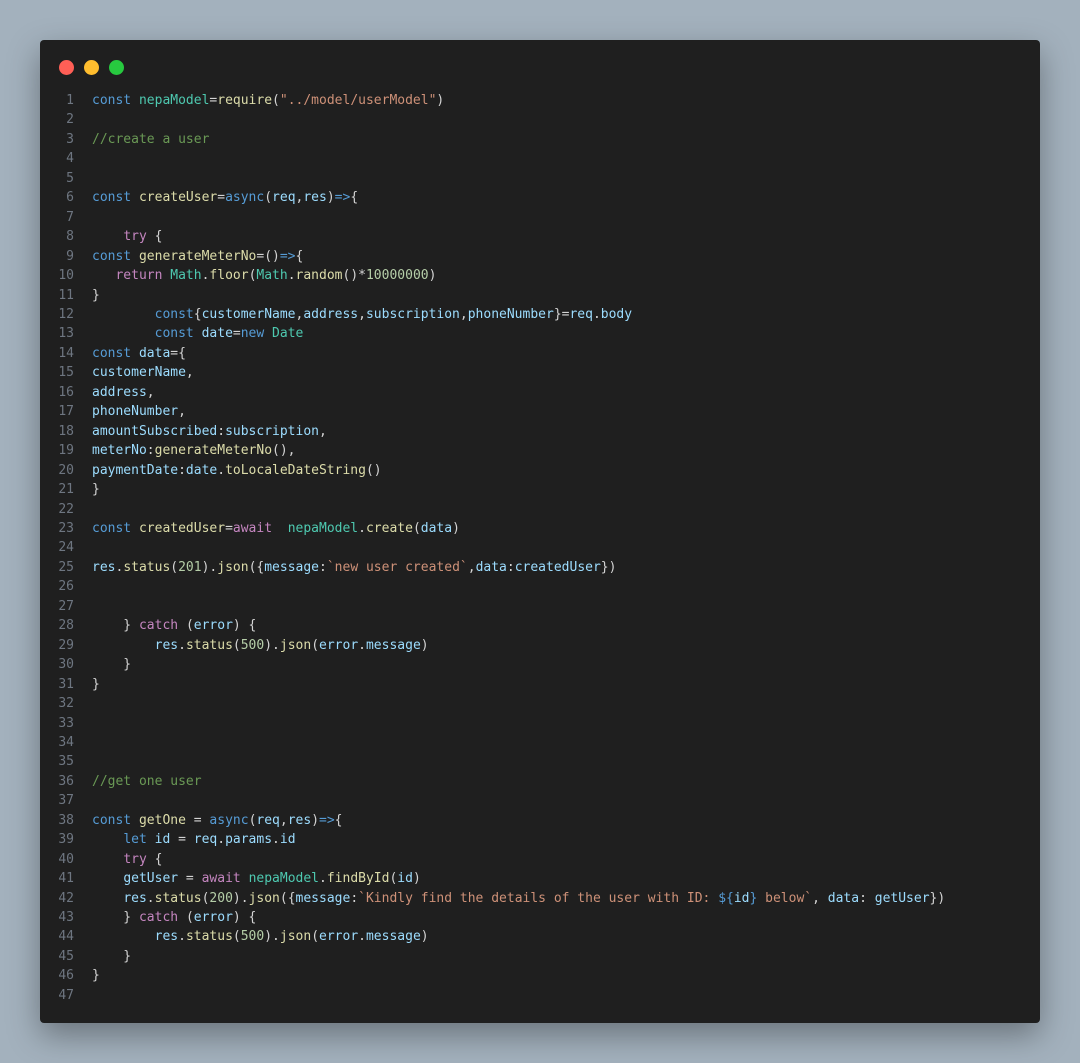 This screenshot has width=1080, height=1063. Describe the element at coordinates (66, 528) in the screenshot. I see `line-number: 23` at that location.